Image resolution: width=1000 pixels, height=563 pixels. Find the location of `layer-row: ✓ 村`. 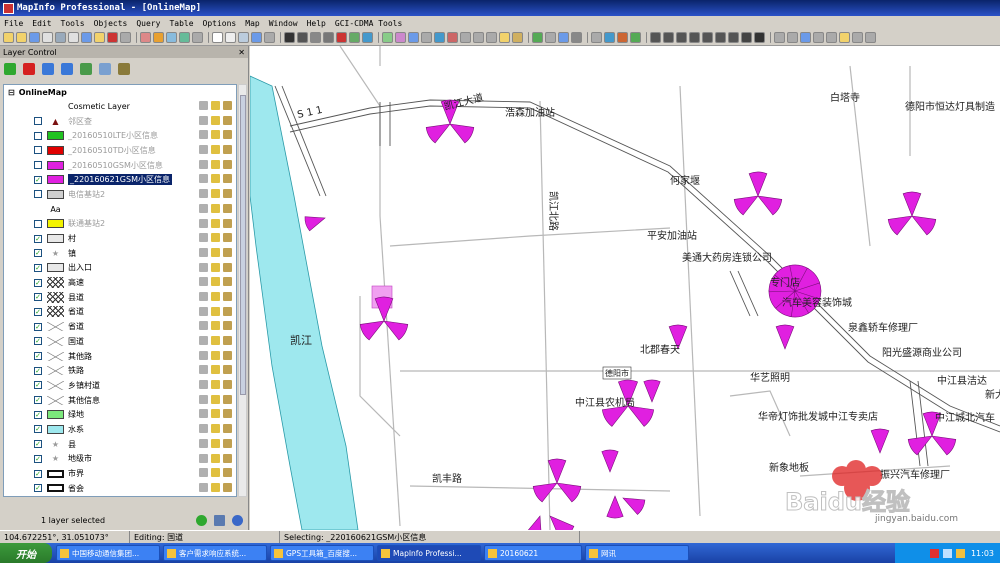

layer-row: ✓ 村 is located at coordinates (120, 238).